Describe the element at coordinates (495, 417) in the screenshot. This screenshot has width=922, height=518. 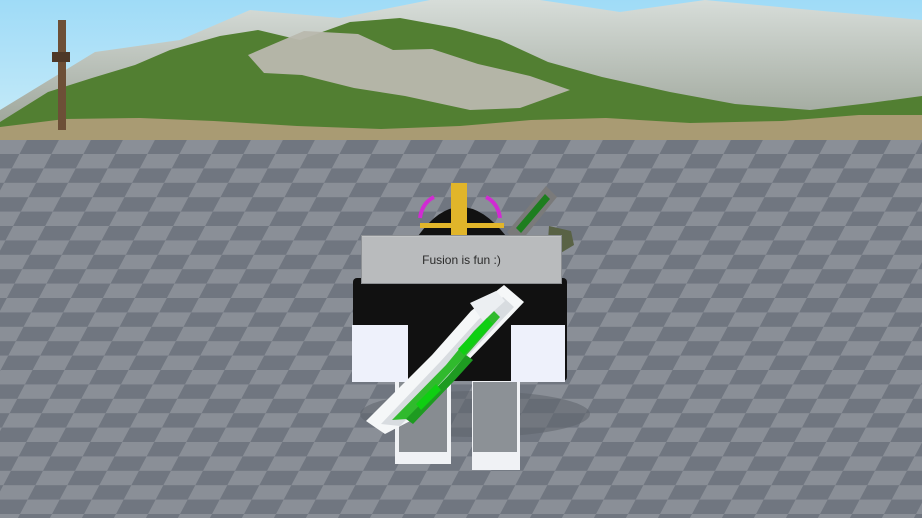
I see `right-pant` at that location.